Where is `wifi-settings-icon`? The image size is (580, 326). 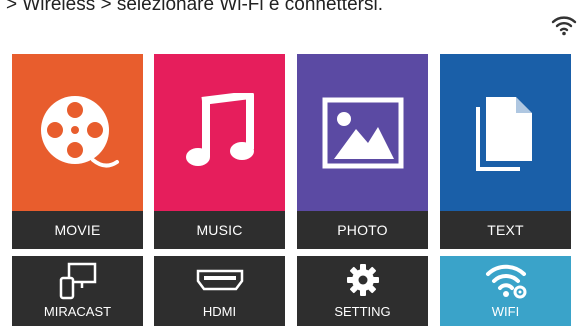 wifi-settings-icon is located at coordinates (505, 281).